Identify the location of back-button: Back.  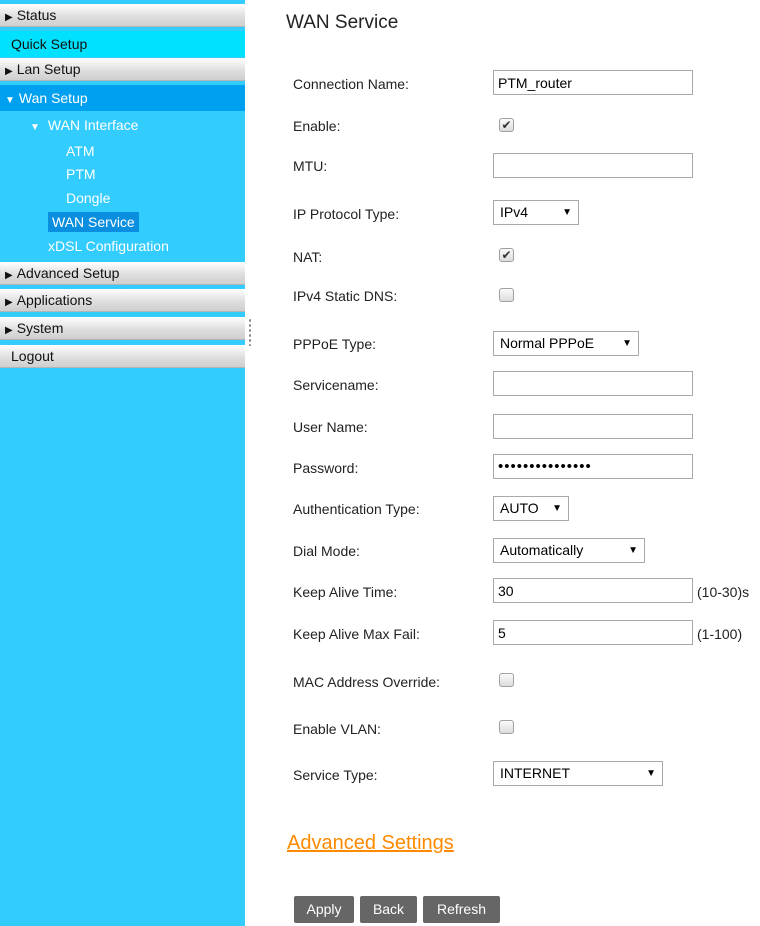
(388, 909).